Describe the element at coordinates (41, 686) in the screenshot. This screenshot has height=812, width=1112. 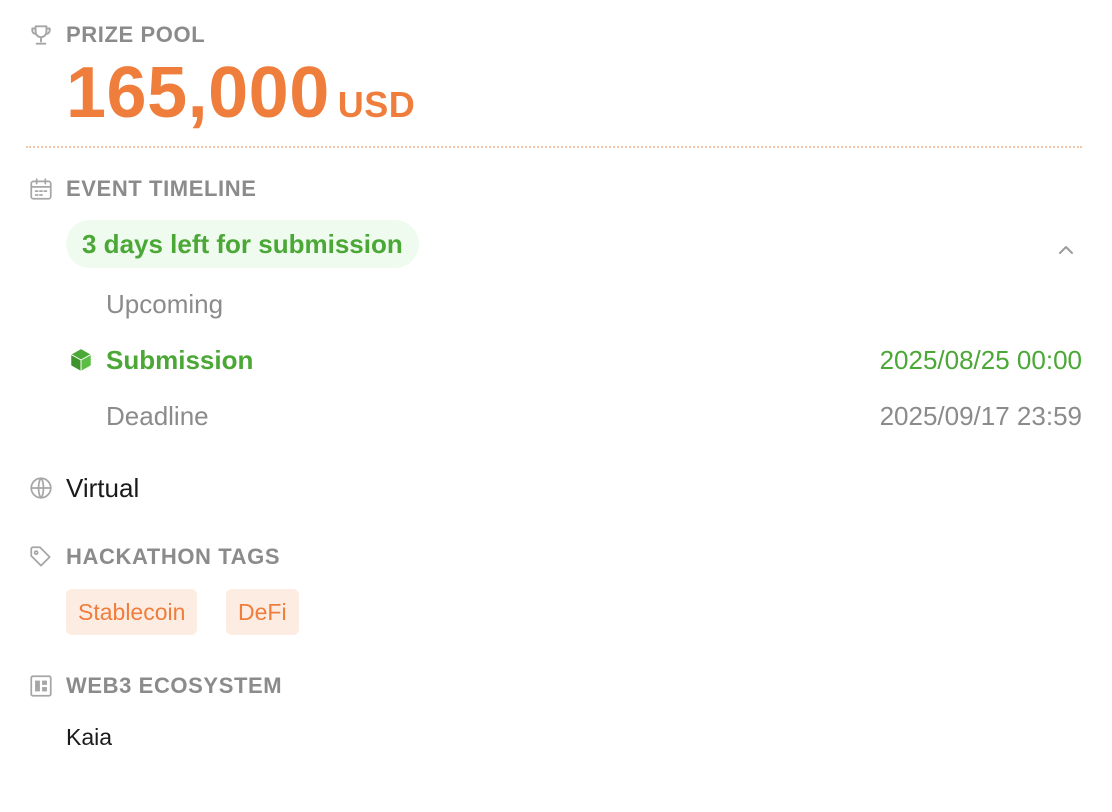
I see `grid-icon` at that location.